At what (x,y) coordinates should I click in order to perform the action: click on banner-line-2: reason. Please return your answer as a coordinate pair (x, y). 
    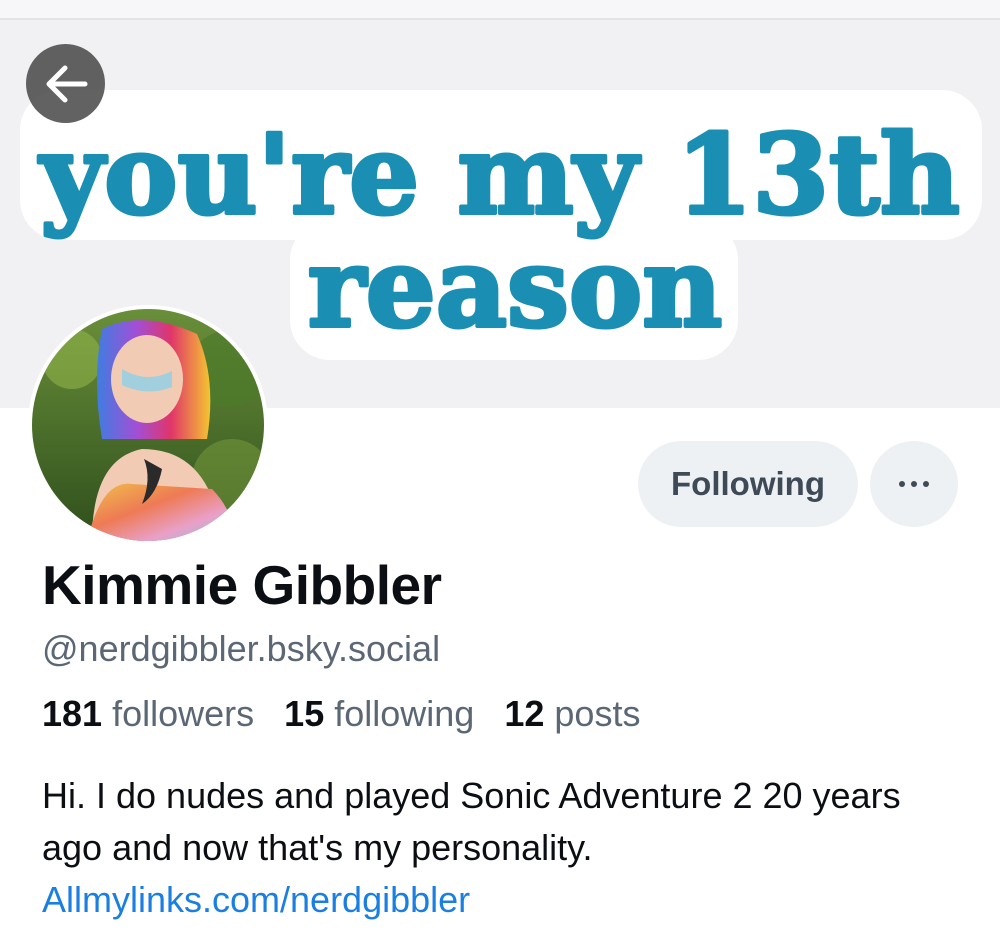
    Looking at the image, I should click on (515, 287).